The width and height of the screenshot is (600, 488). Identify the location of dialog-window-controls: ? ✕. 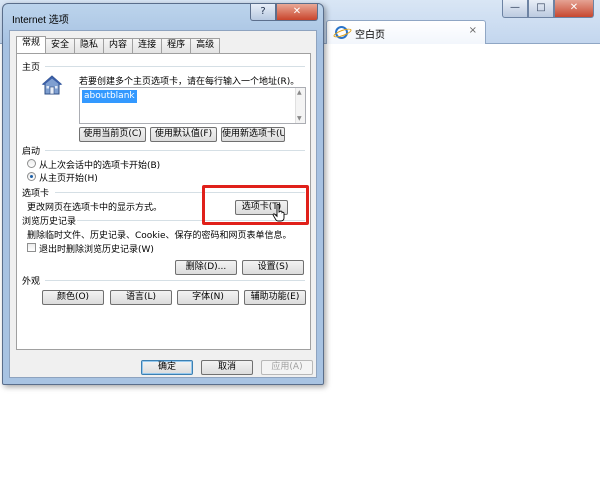
(284, 12).